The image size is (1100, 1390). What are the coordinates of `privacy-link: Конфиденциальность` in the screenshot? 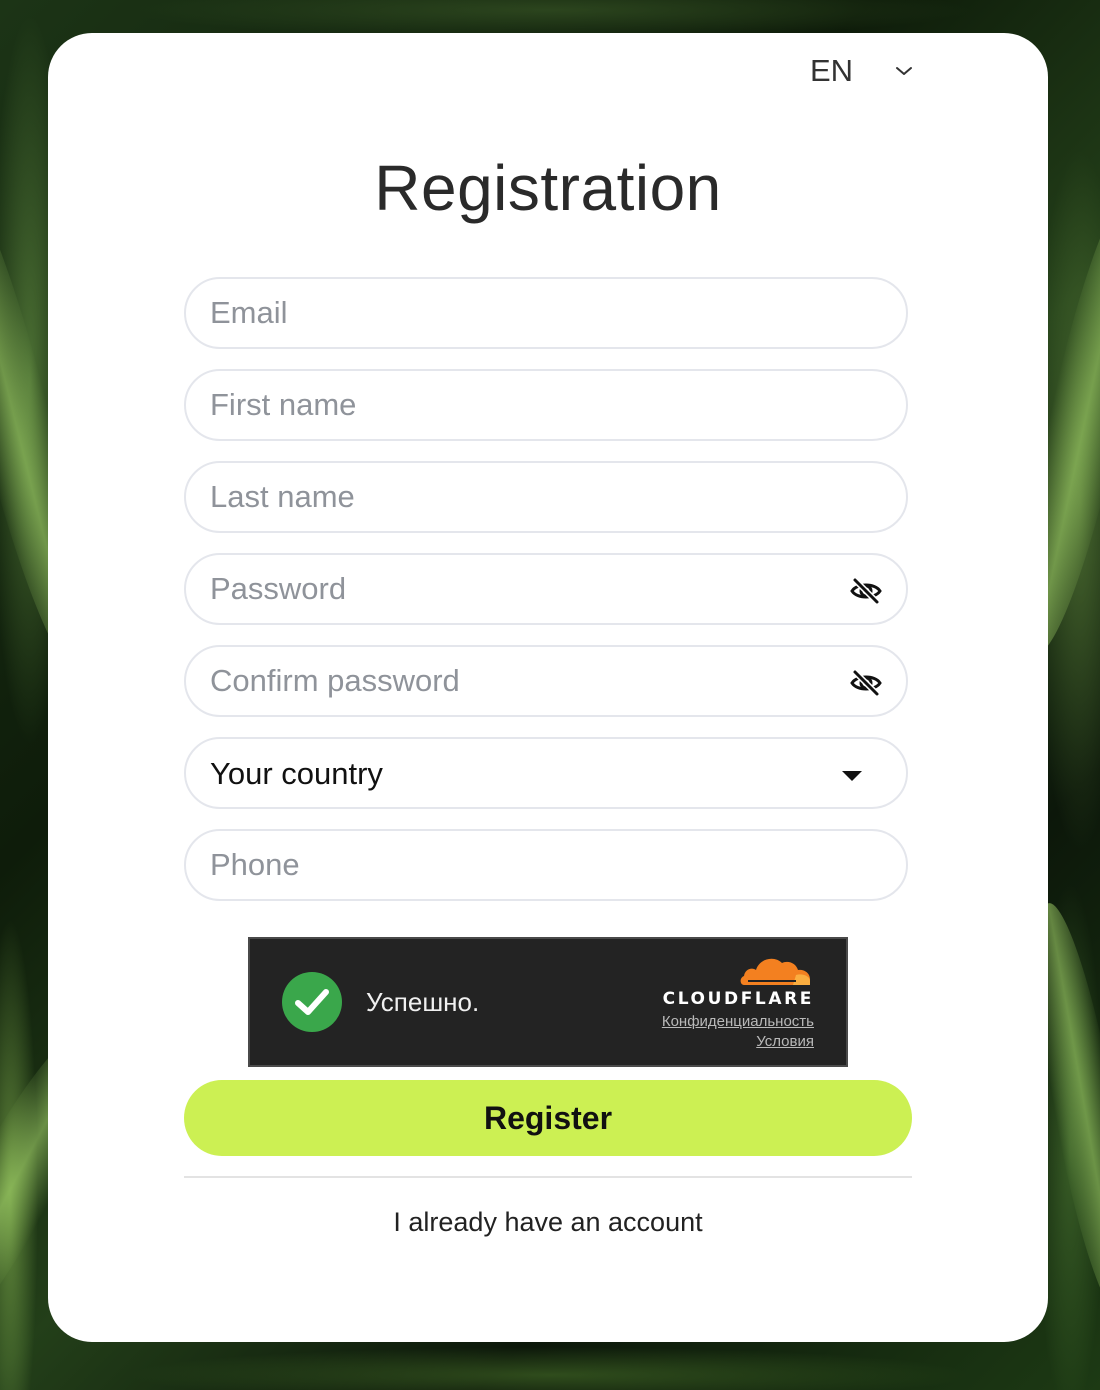 It's located at (738, 1021).